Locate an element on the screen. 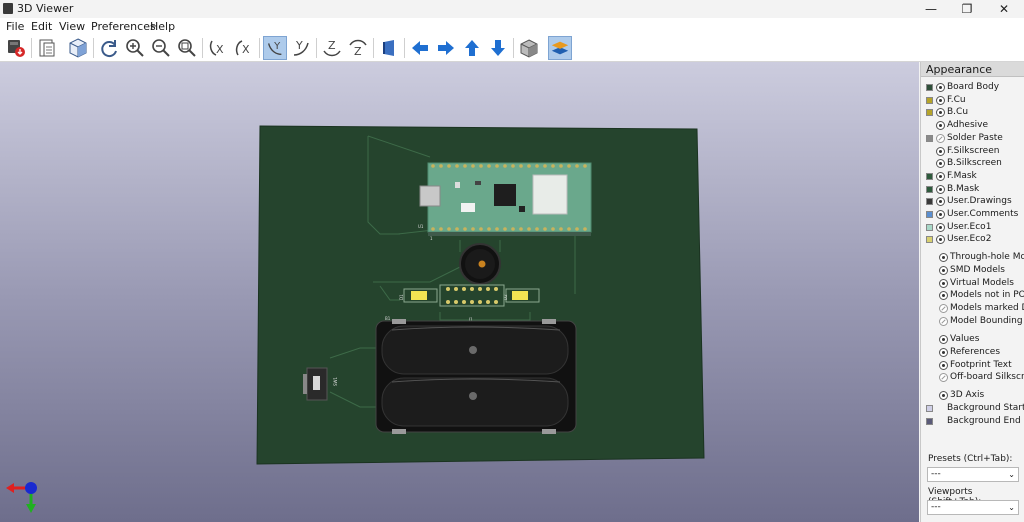 The image size is (1024, 522). layer-row-values: Values is located at coordinates (972, 340).